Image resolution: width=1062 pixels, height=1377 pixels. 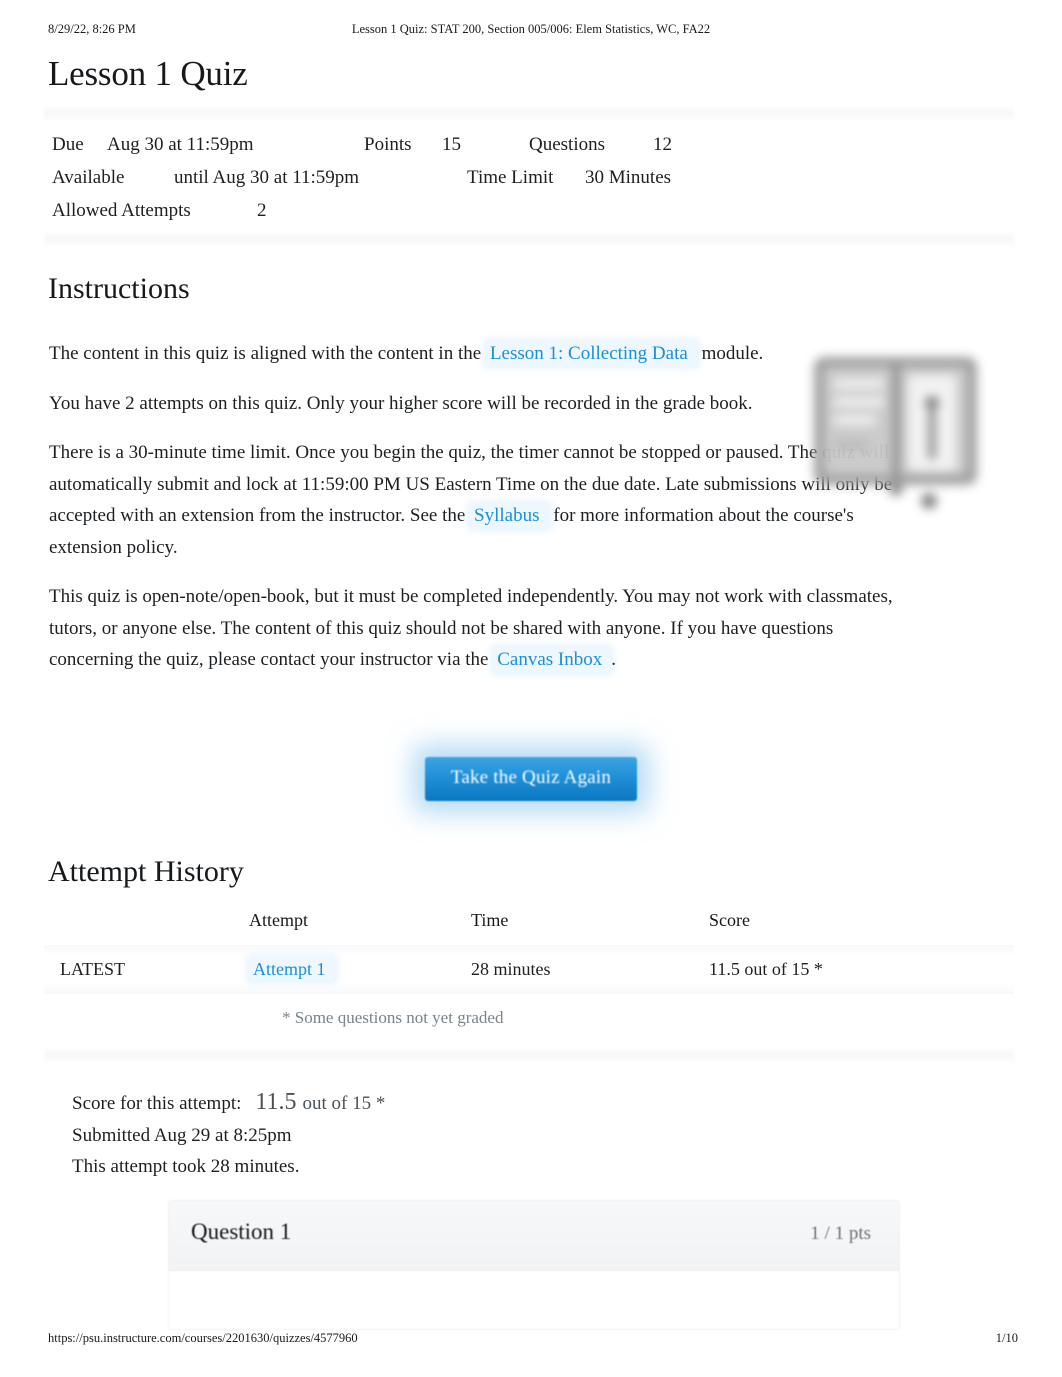 I want to click on time-limit-label: Time Limit, so click(x=510, y=177).